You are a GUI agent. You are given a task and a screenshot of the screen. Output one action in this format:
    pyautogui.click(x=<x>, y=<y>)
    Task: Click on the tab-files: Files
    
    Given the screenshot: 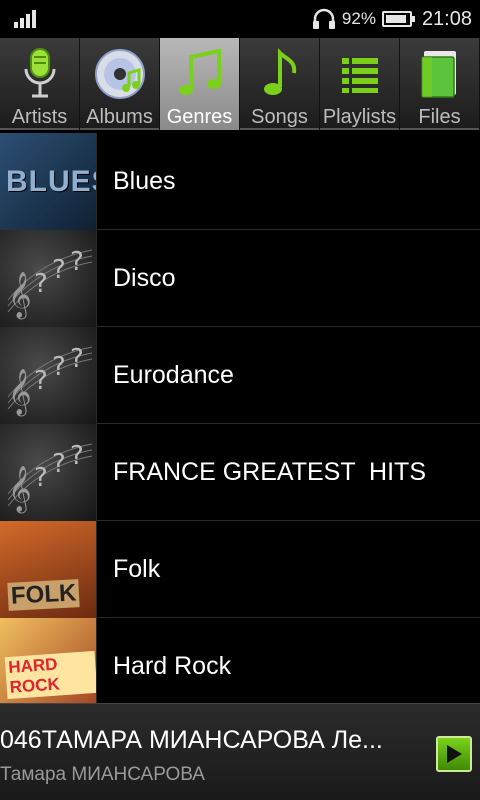 What is the action you would take?
    pyautogui.click(x=440, y=84)
    